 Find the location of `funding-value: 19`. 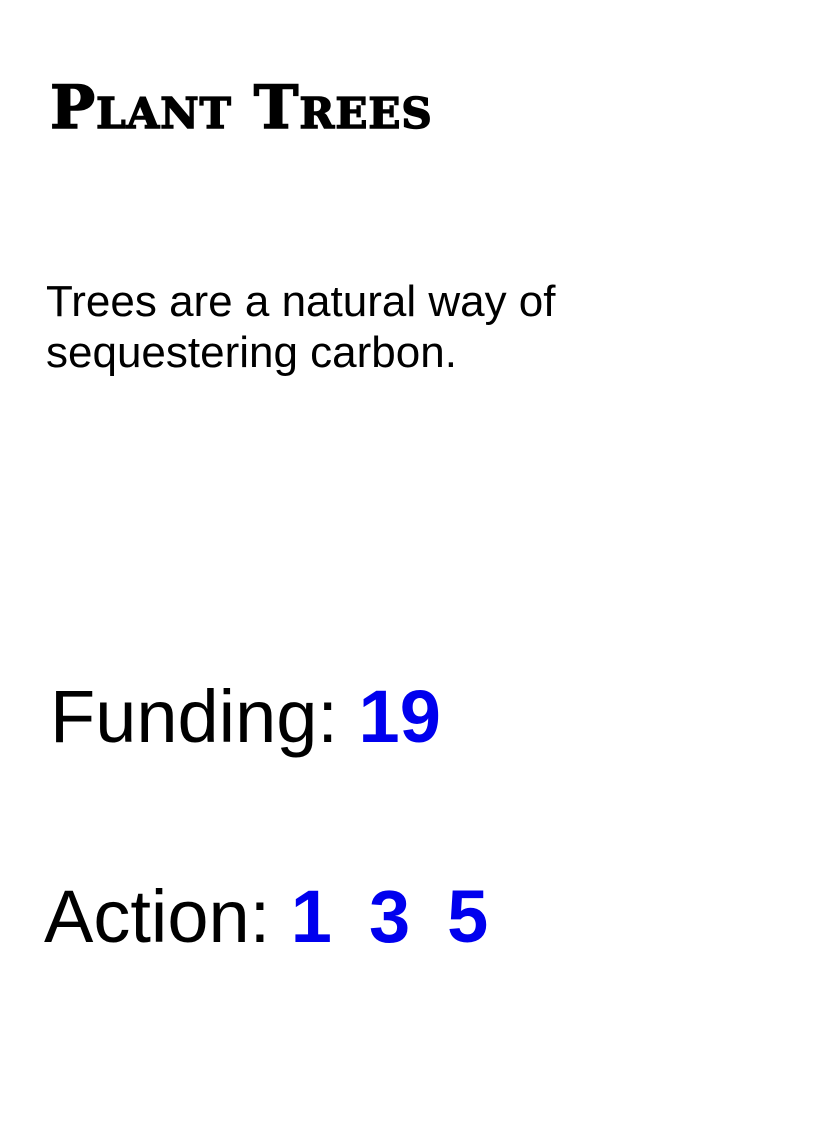

funding-value: 19 is located at coordinates (399, 716).